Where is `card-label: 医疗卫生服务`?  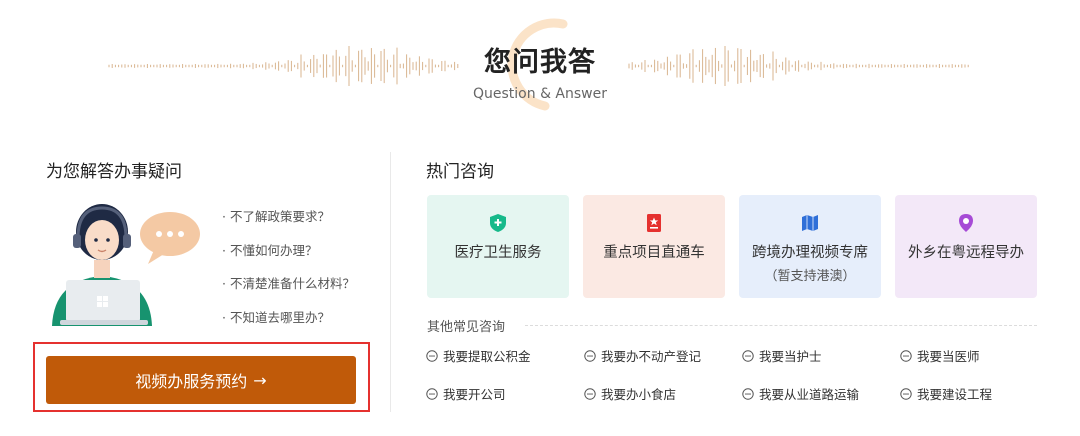 card-label: 医疗卫生服务 is located at coordinates (498, 253).